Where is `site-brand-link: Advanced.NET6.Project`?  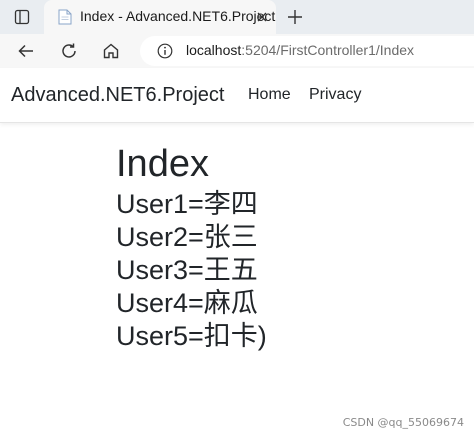
site-brand-link: Advanced.NET6.Project is located at coordinates (117, 95).